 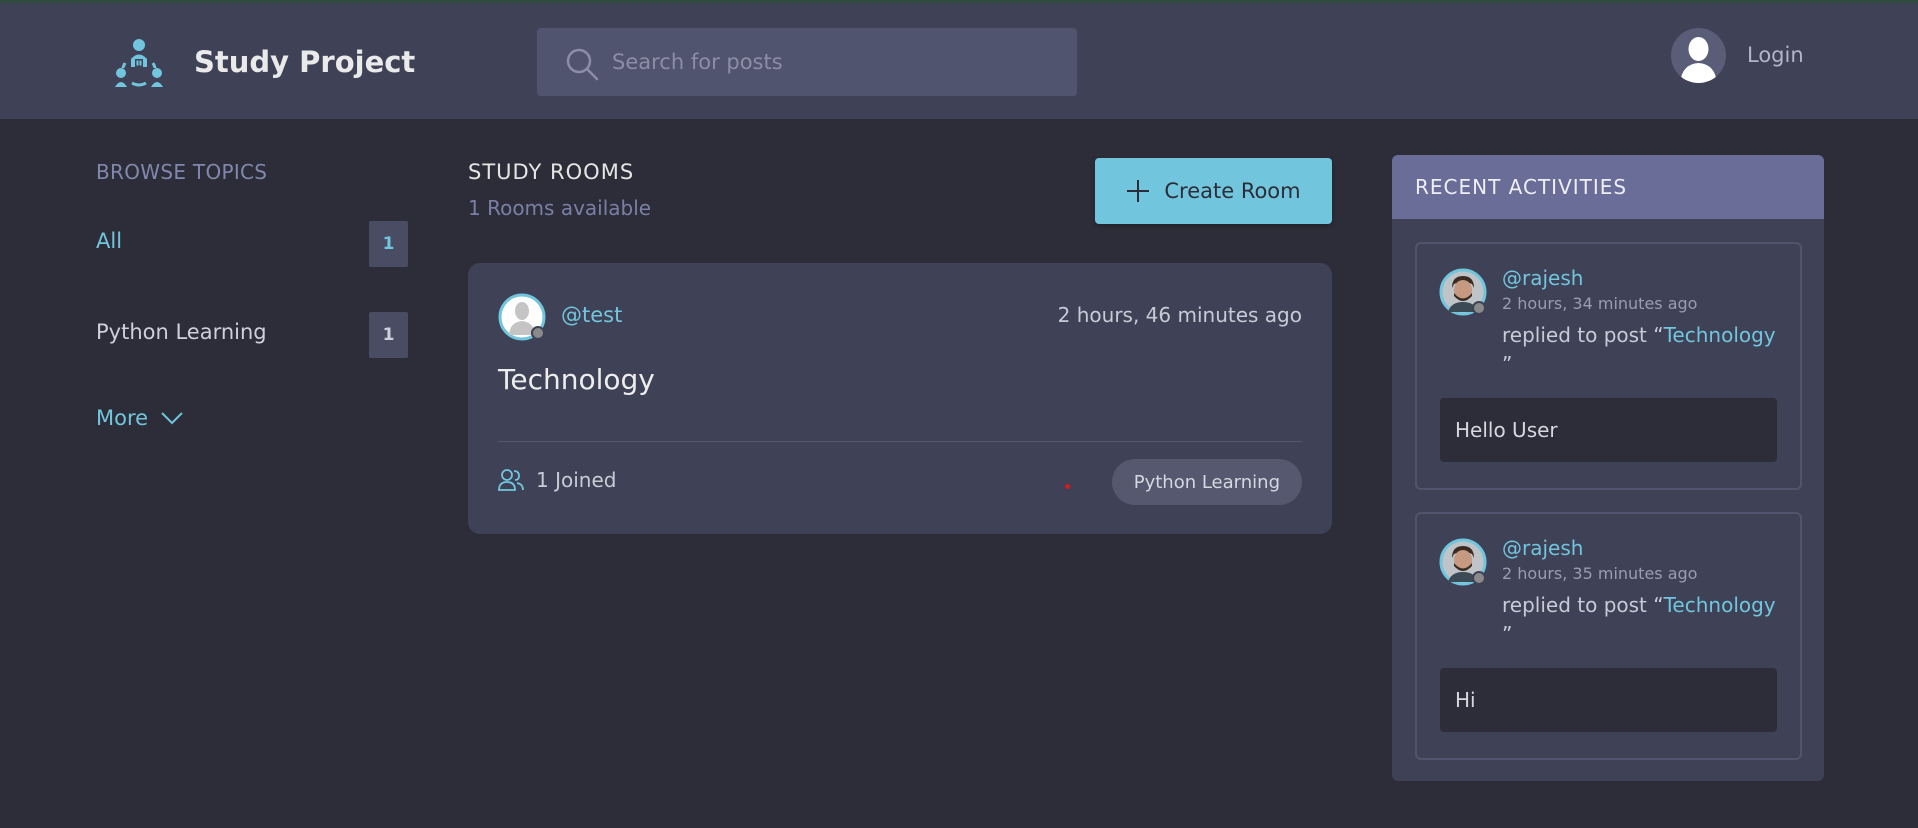 What do you see at coordinates (832, 62) in the screenshot?
I see `search-input` at bounding box center [832, 62].